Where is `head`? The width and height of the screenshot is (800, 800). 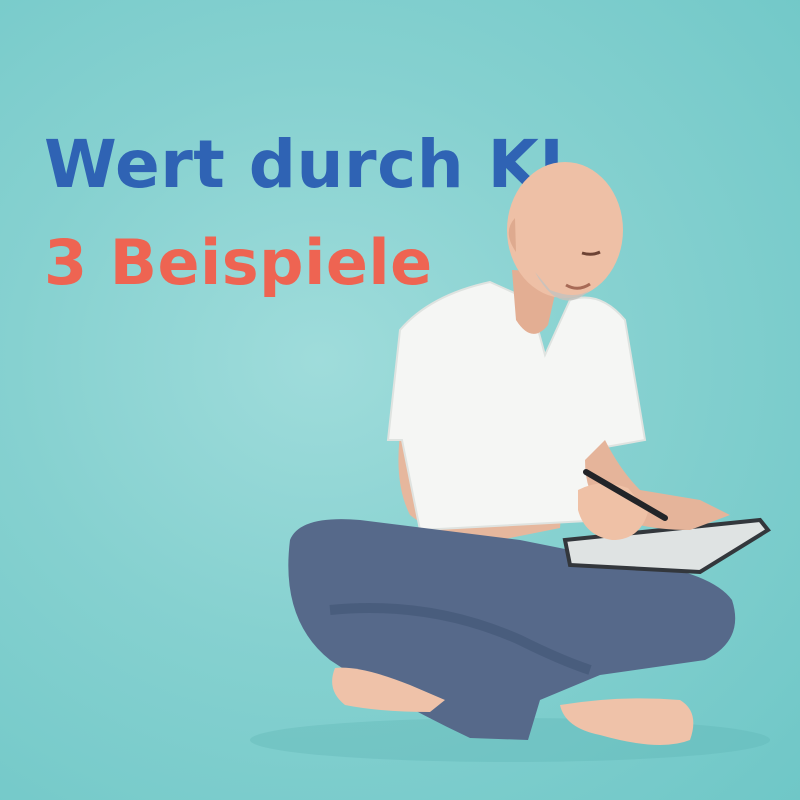
head is located at coordinates (565, 230).